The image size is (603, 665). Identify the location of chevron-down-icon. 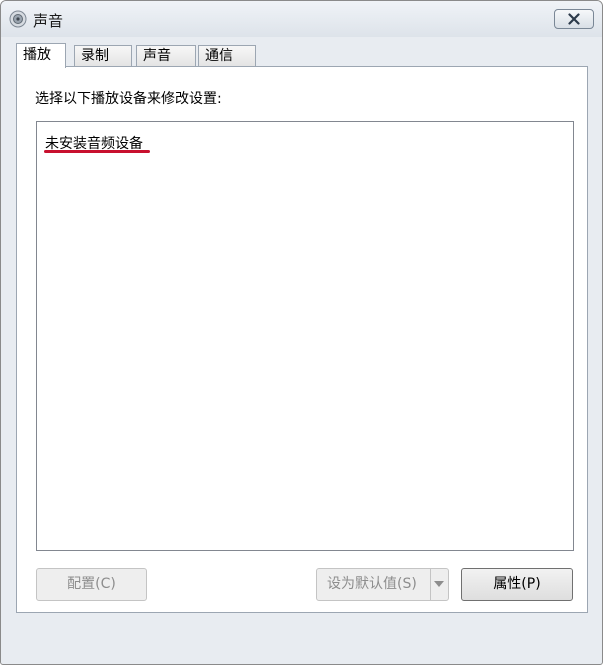
(439, 584).